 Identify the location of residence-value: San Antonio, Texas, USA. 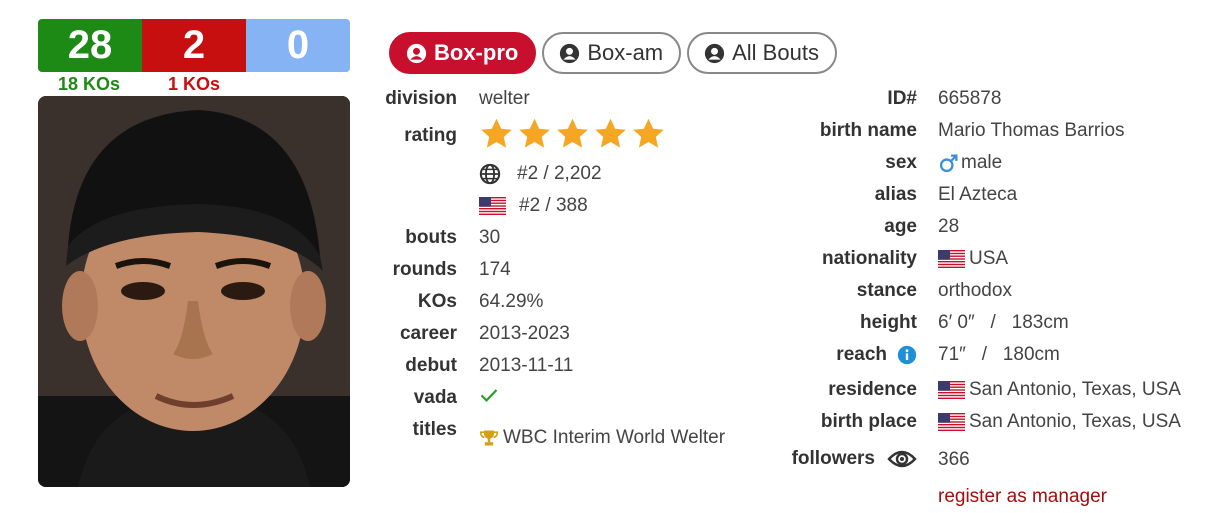
(1059, 390).